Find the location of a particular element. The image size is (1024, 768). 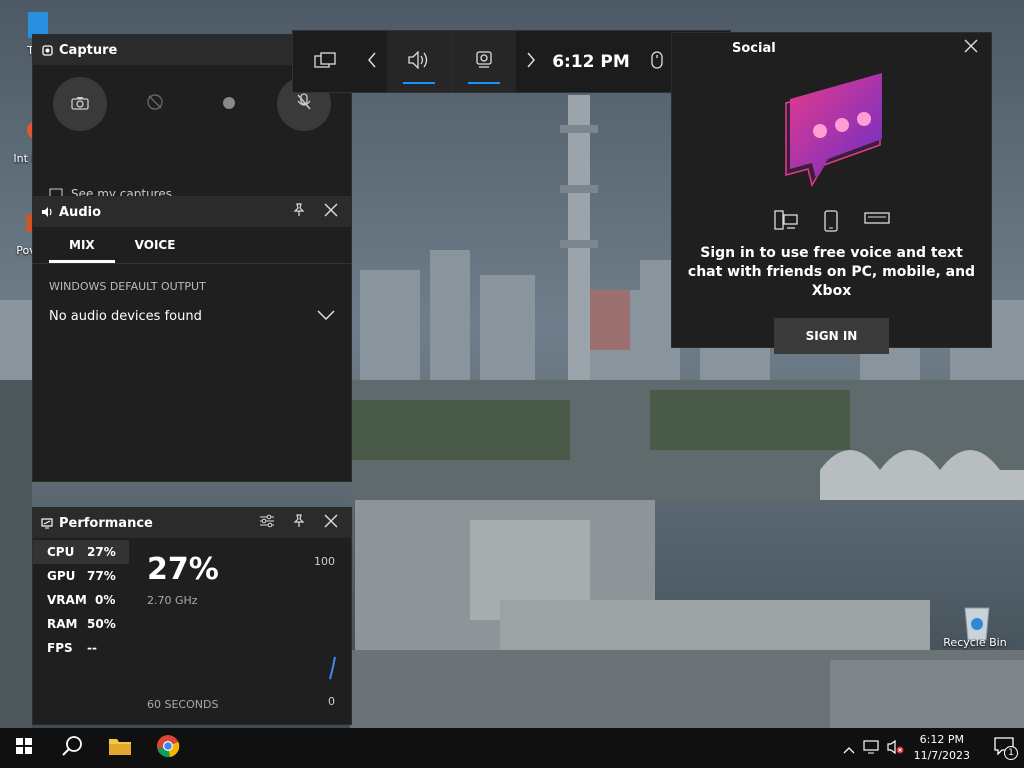

audio-widget-button is located at coordinates (419, 61).